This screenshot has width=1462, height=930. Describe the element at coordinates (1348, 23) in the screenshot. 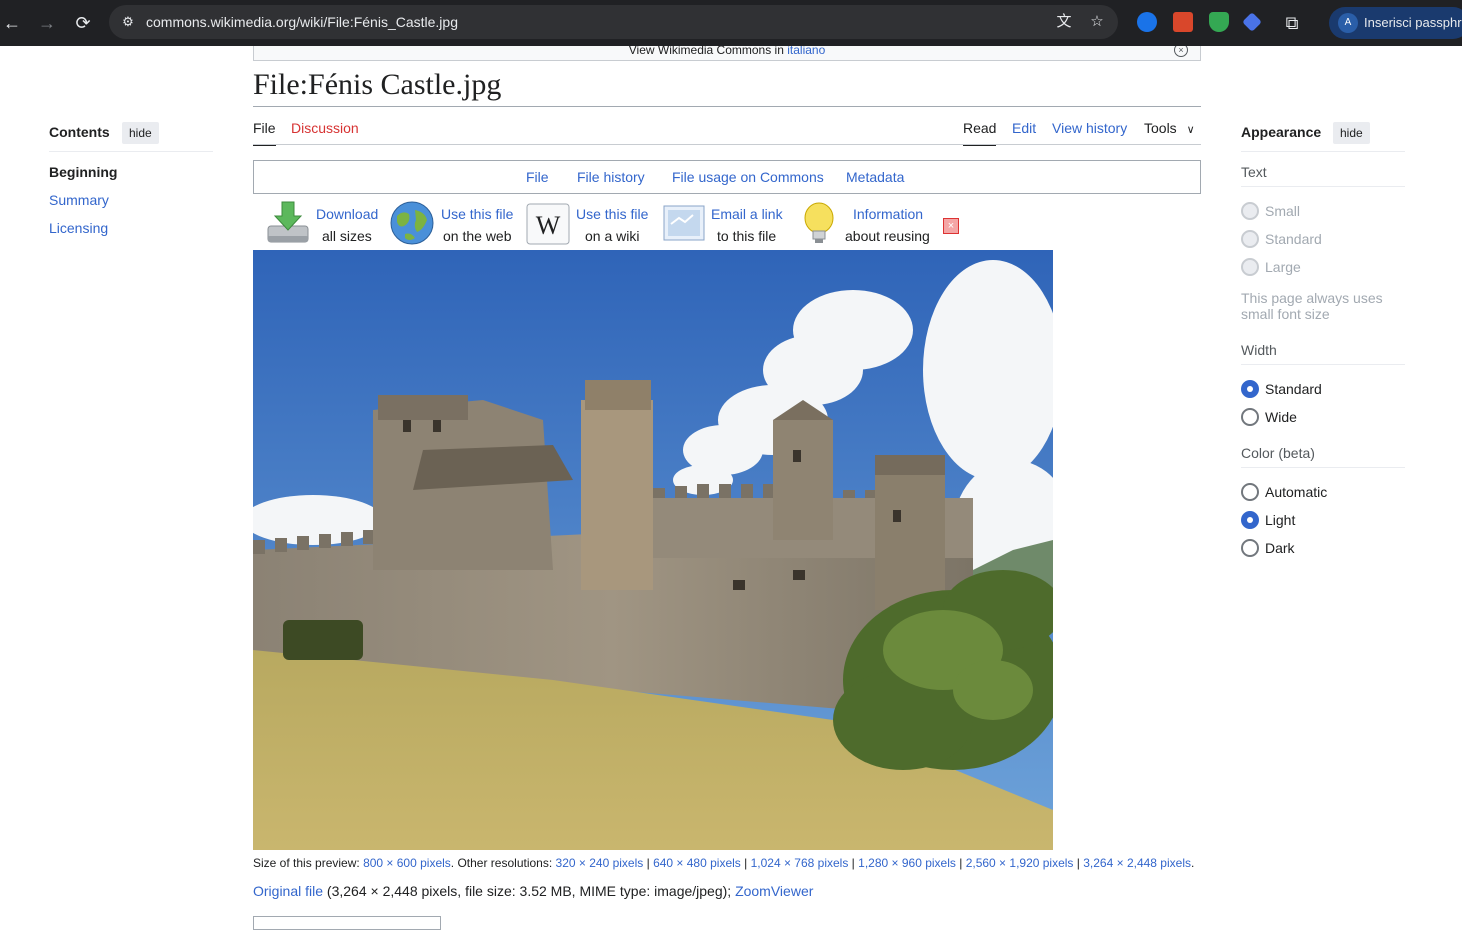

I see `avatar: A` at that location.